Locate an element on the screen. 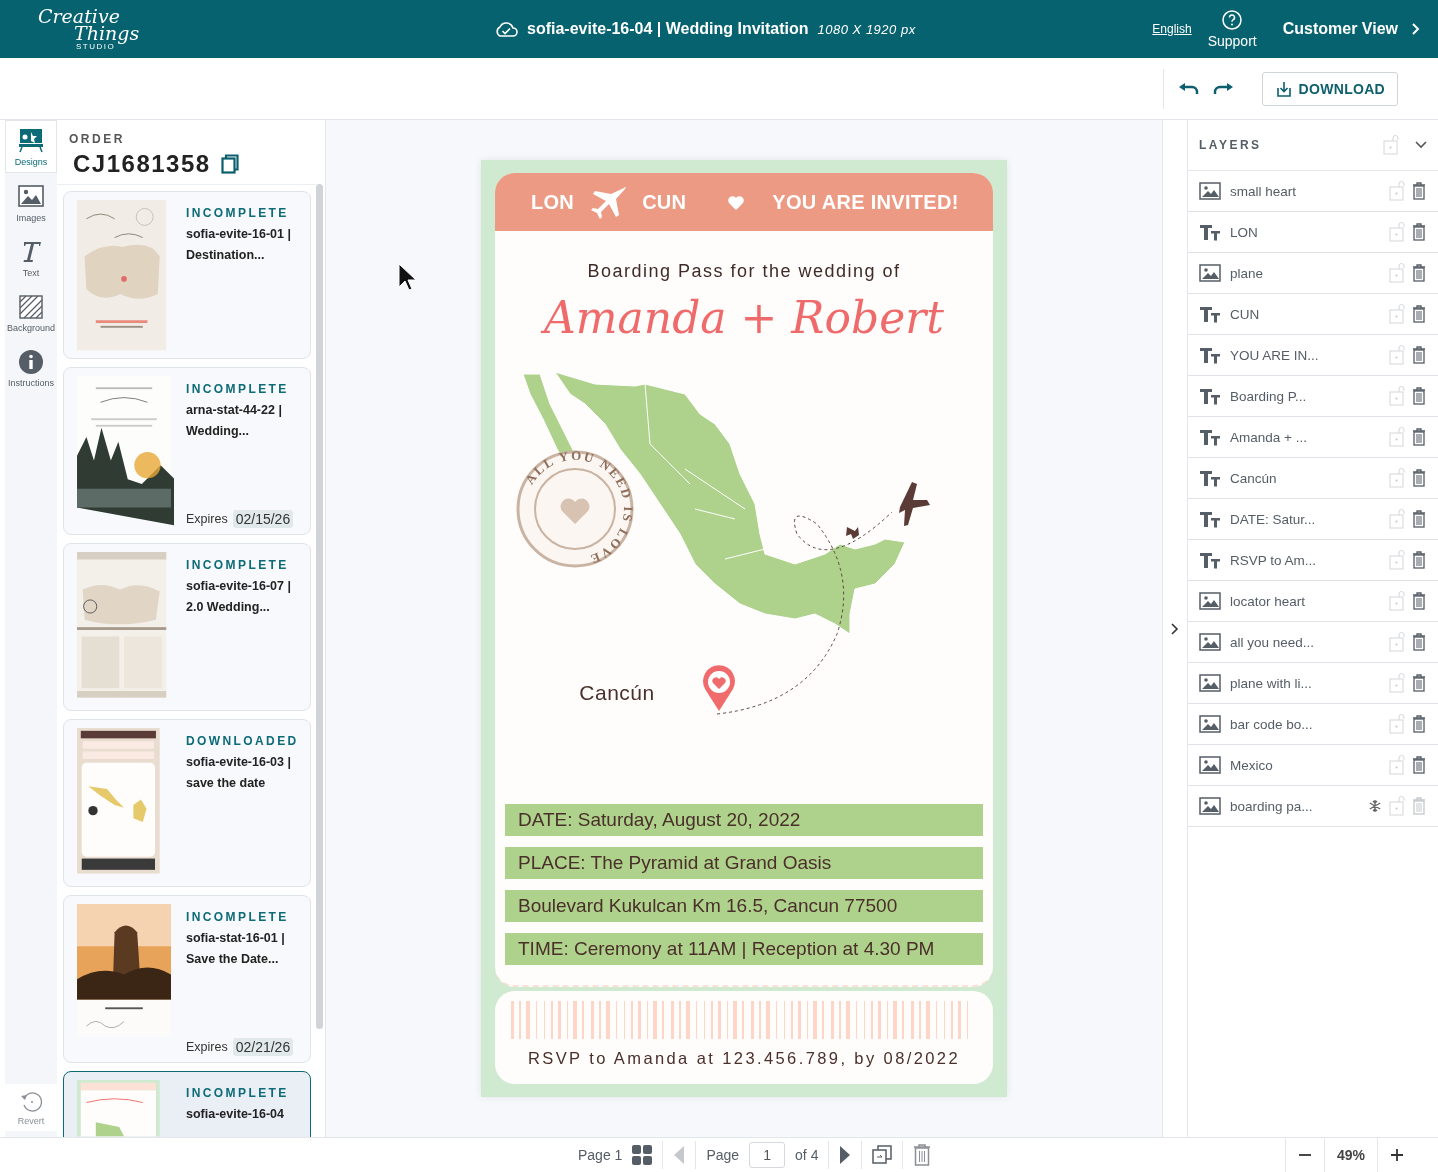 This screenshot has height=1172, width=1438. customer-view-button: Customer View is located at coordinates (1351, 29).